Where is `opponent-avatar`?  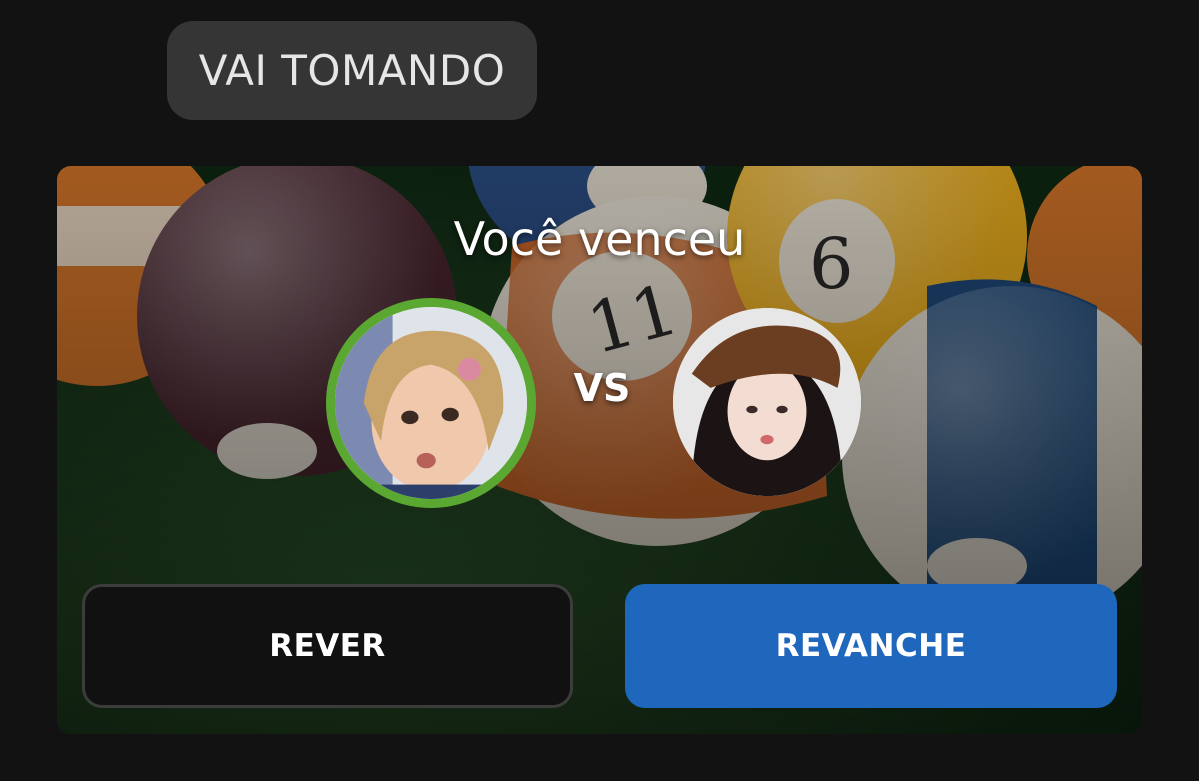 opponent-avatar is located at coordinates (767, 402).